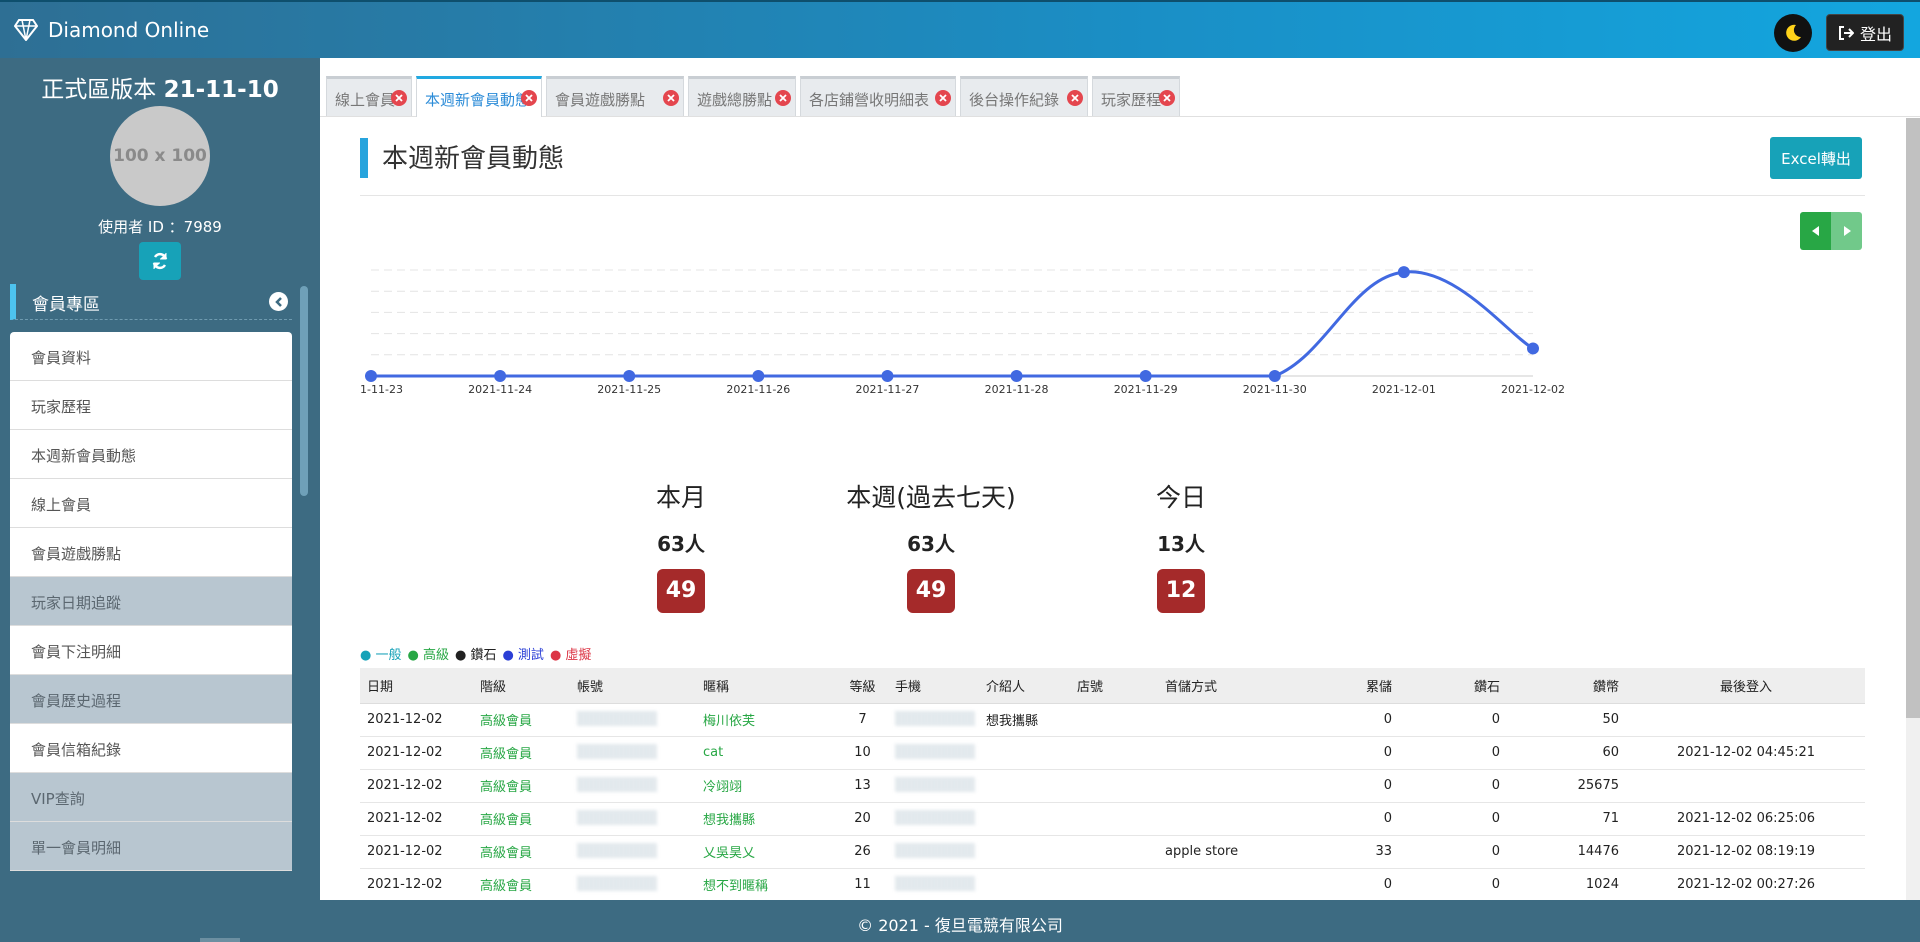  What do you see at coordinates (416, 686) in the screenshot?
I see `column-header: 日期` at bounding box center [416, 686].